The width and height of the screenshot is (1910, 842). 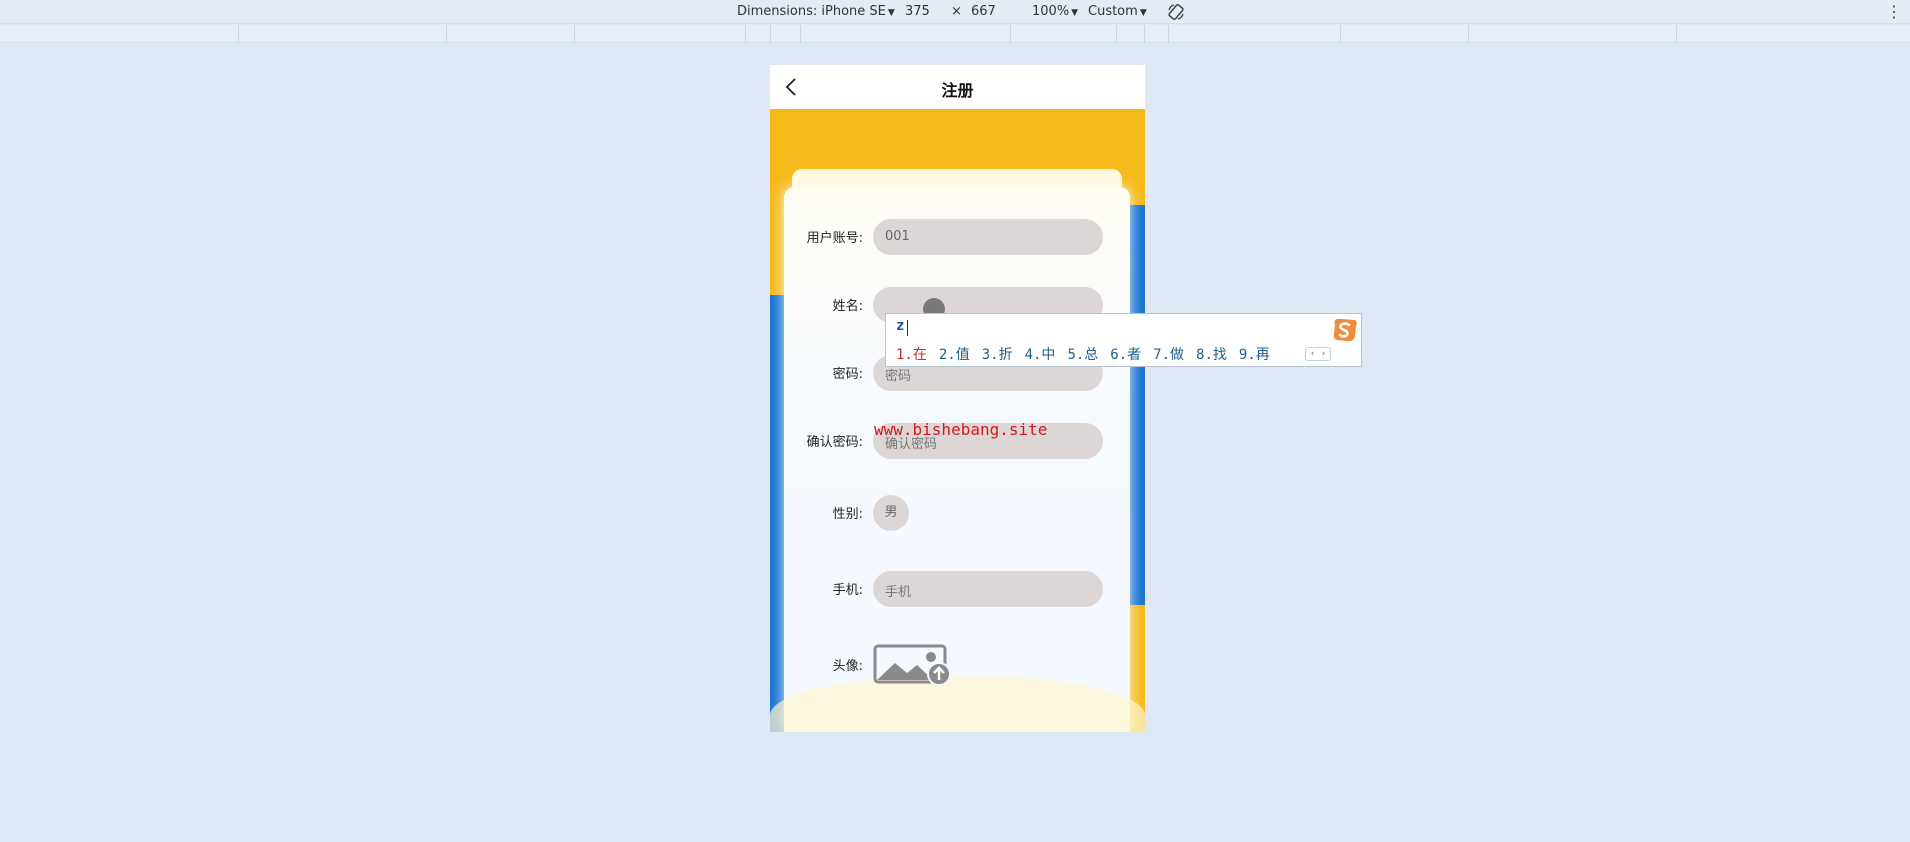 I want to click on ime-candidate-list: 1.在 2.值 3.折 4.中 5.总 6.者 7.做 8.找 9.再, so click(x=1089, y=354).